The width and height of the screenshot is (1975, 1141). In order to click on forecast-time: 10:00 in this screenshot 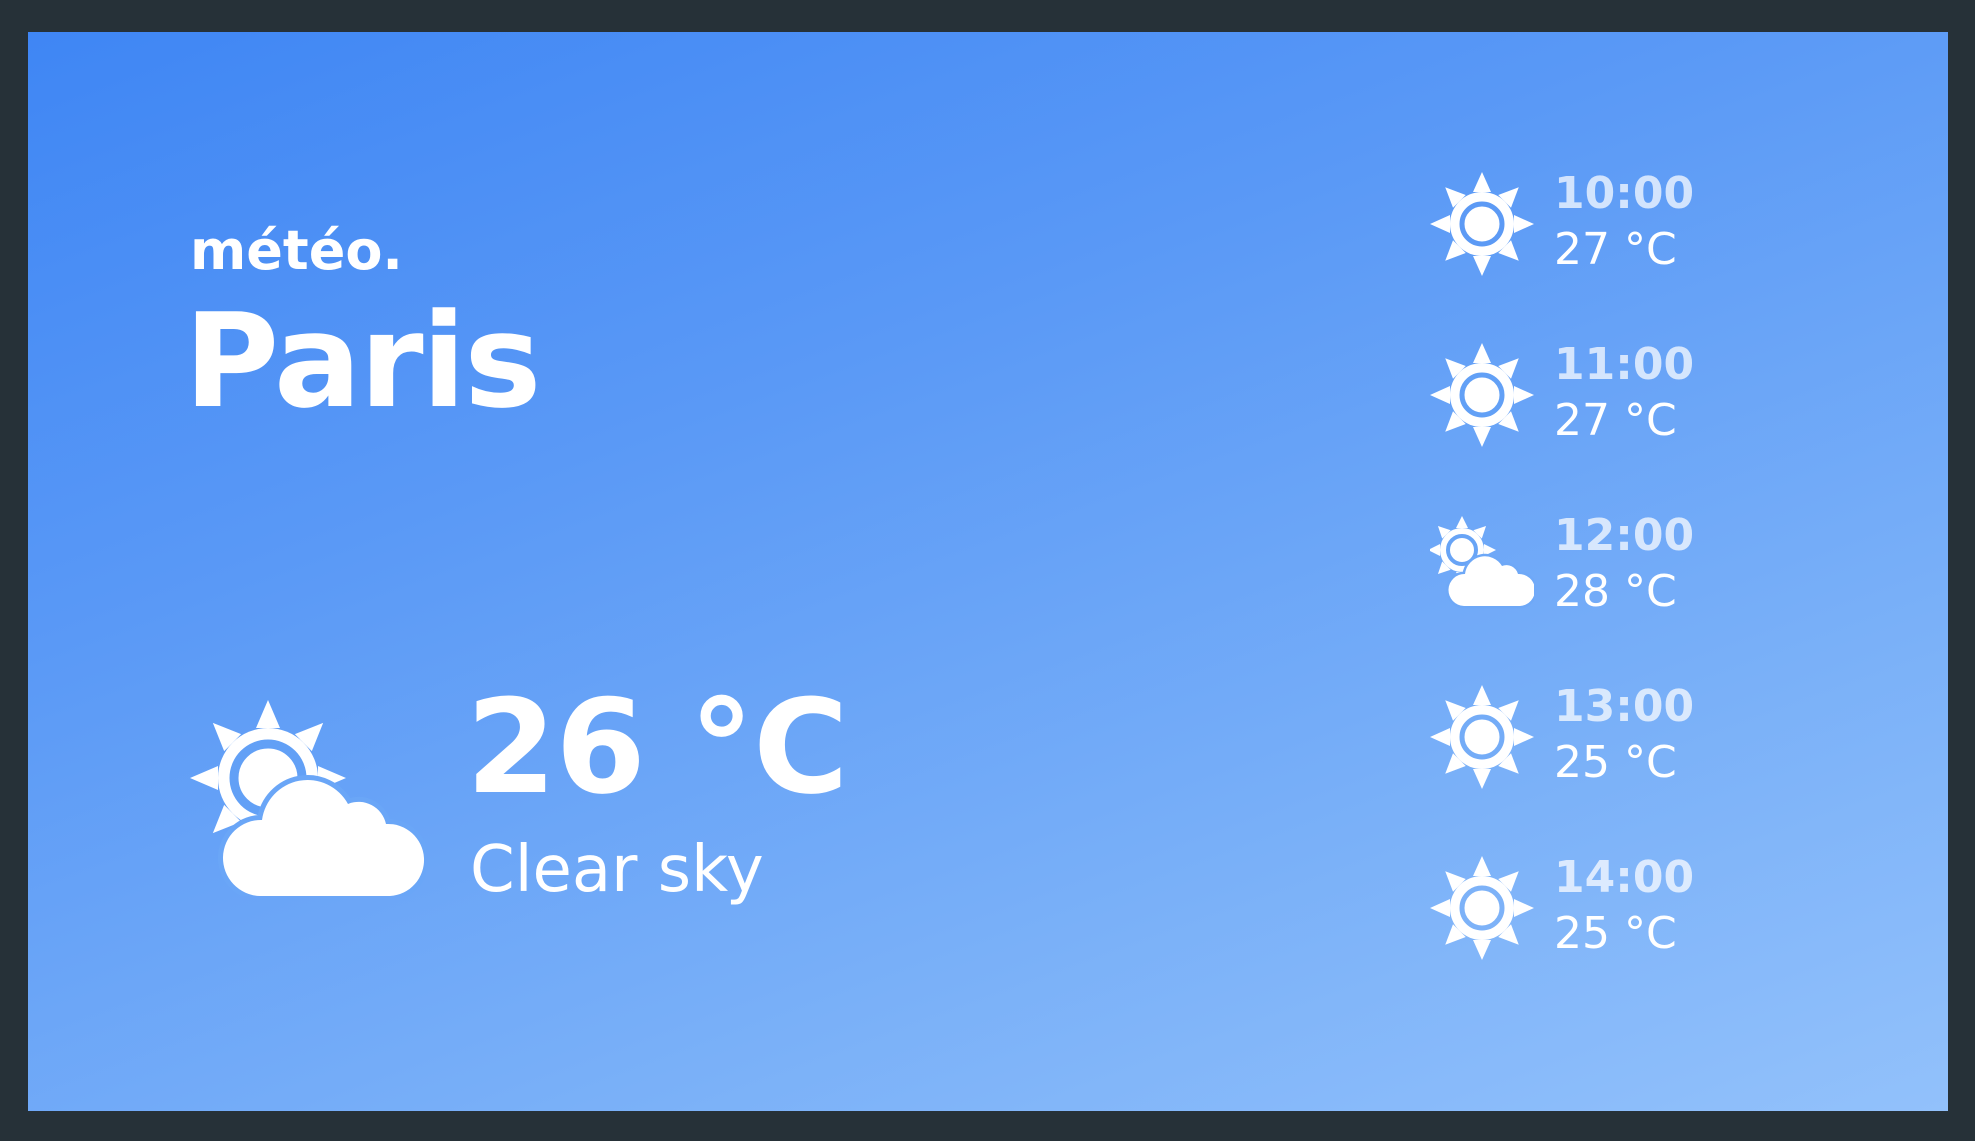, I will do `click(1624, 193)`.